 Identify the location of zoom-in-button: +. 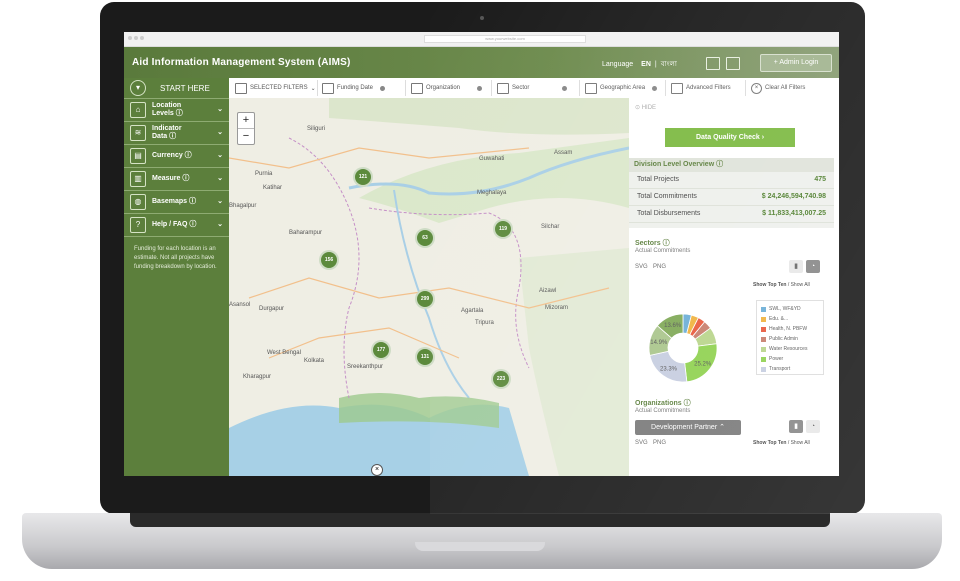
(246, 121).